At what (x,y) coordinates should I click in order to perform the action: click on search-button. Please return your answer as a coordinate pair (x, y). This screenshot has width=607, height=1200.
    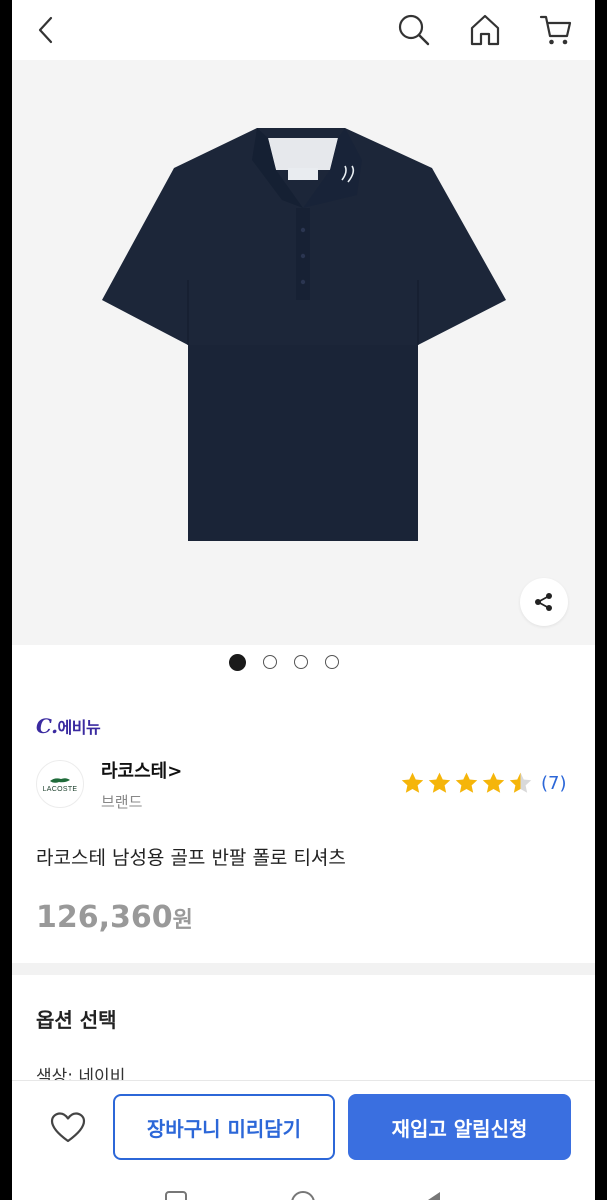
    Looking at the image, I should click on (414, 30).